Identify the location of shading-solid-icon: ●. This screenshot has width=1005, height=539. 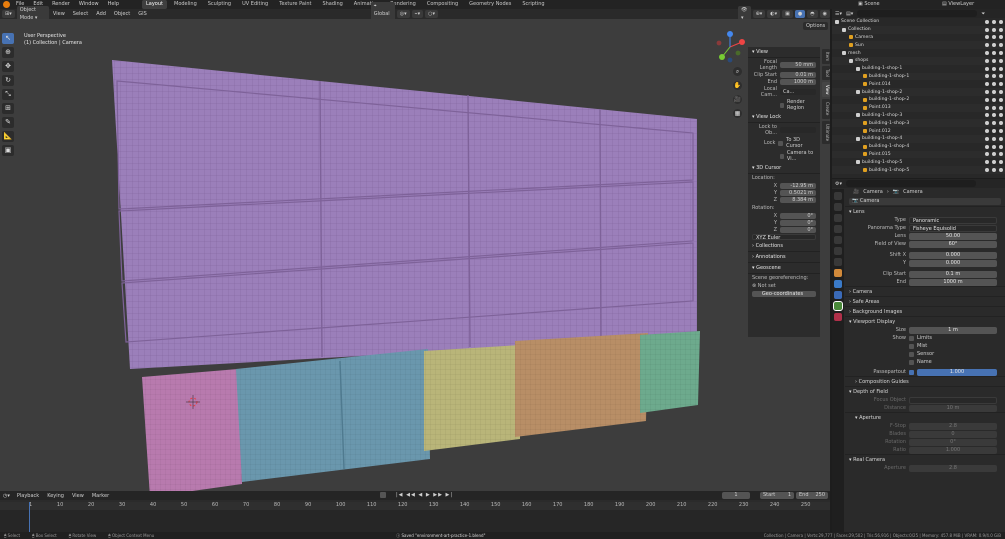
(800, 14).